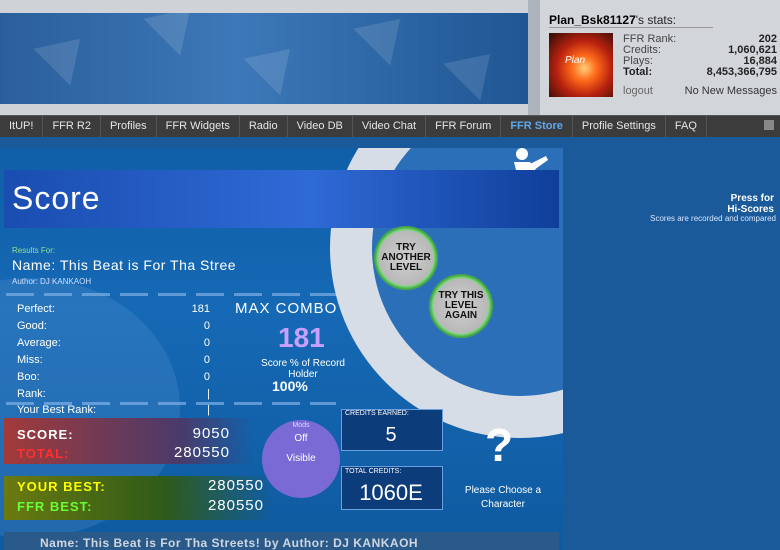  What do you see at coordinates (741, 72) in the screenshot?
I see `stat-value-total: 8,453,366,795` at bounding box center [741, 72].